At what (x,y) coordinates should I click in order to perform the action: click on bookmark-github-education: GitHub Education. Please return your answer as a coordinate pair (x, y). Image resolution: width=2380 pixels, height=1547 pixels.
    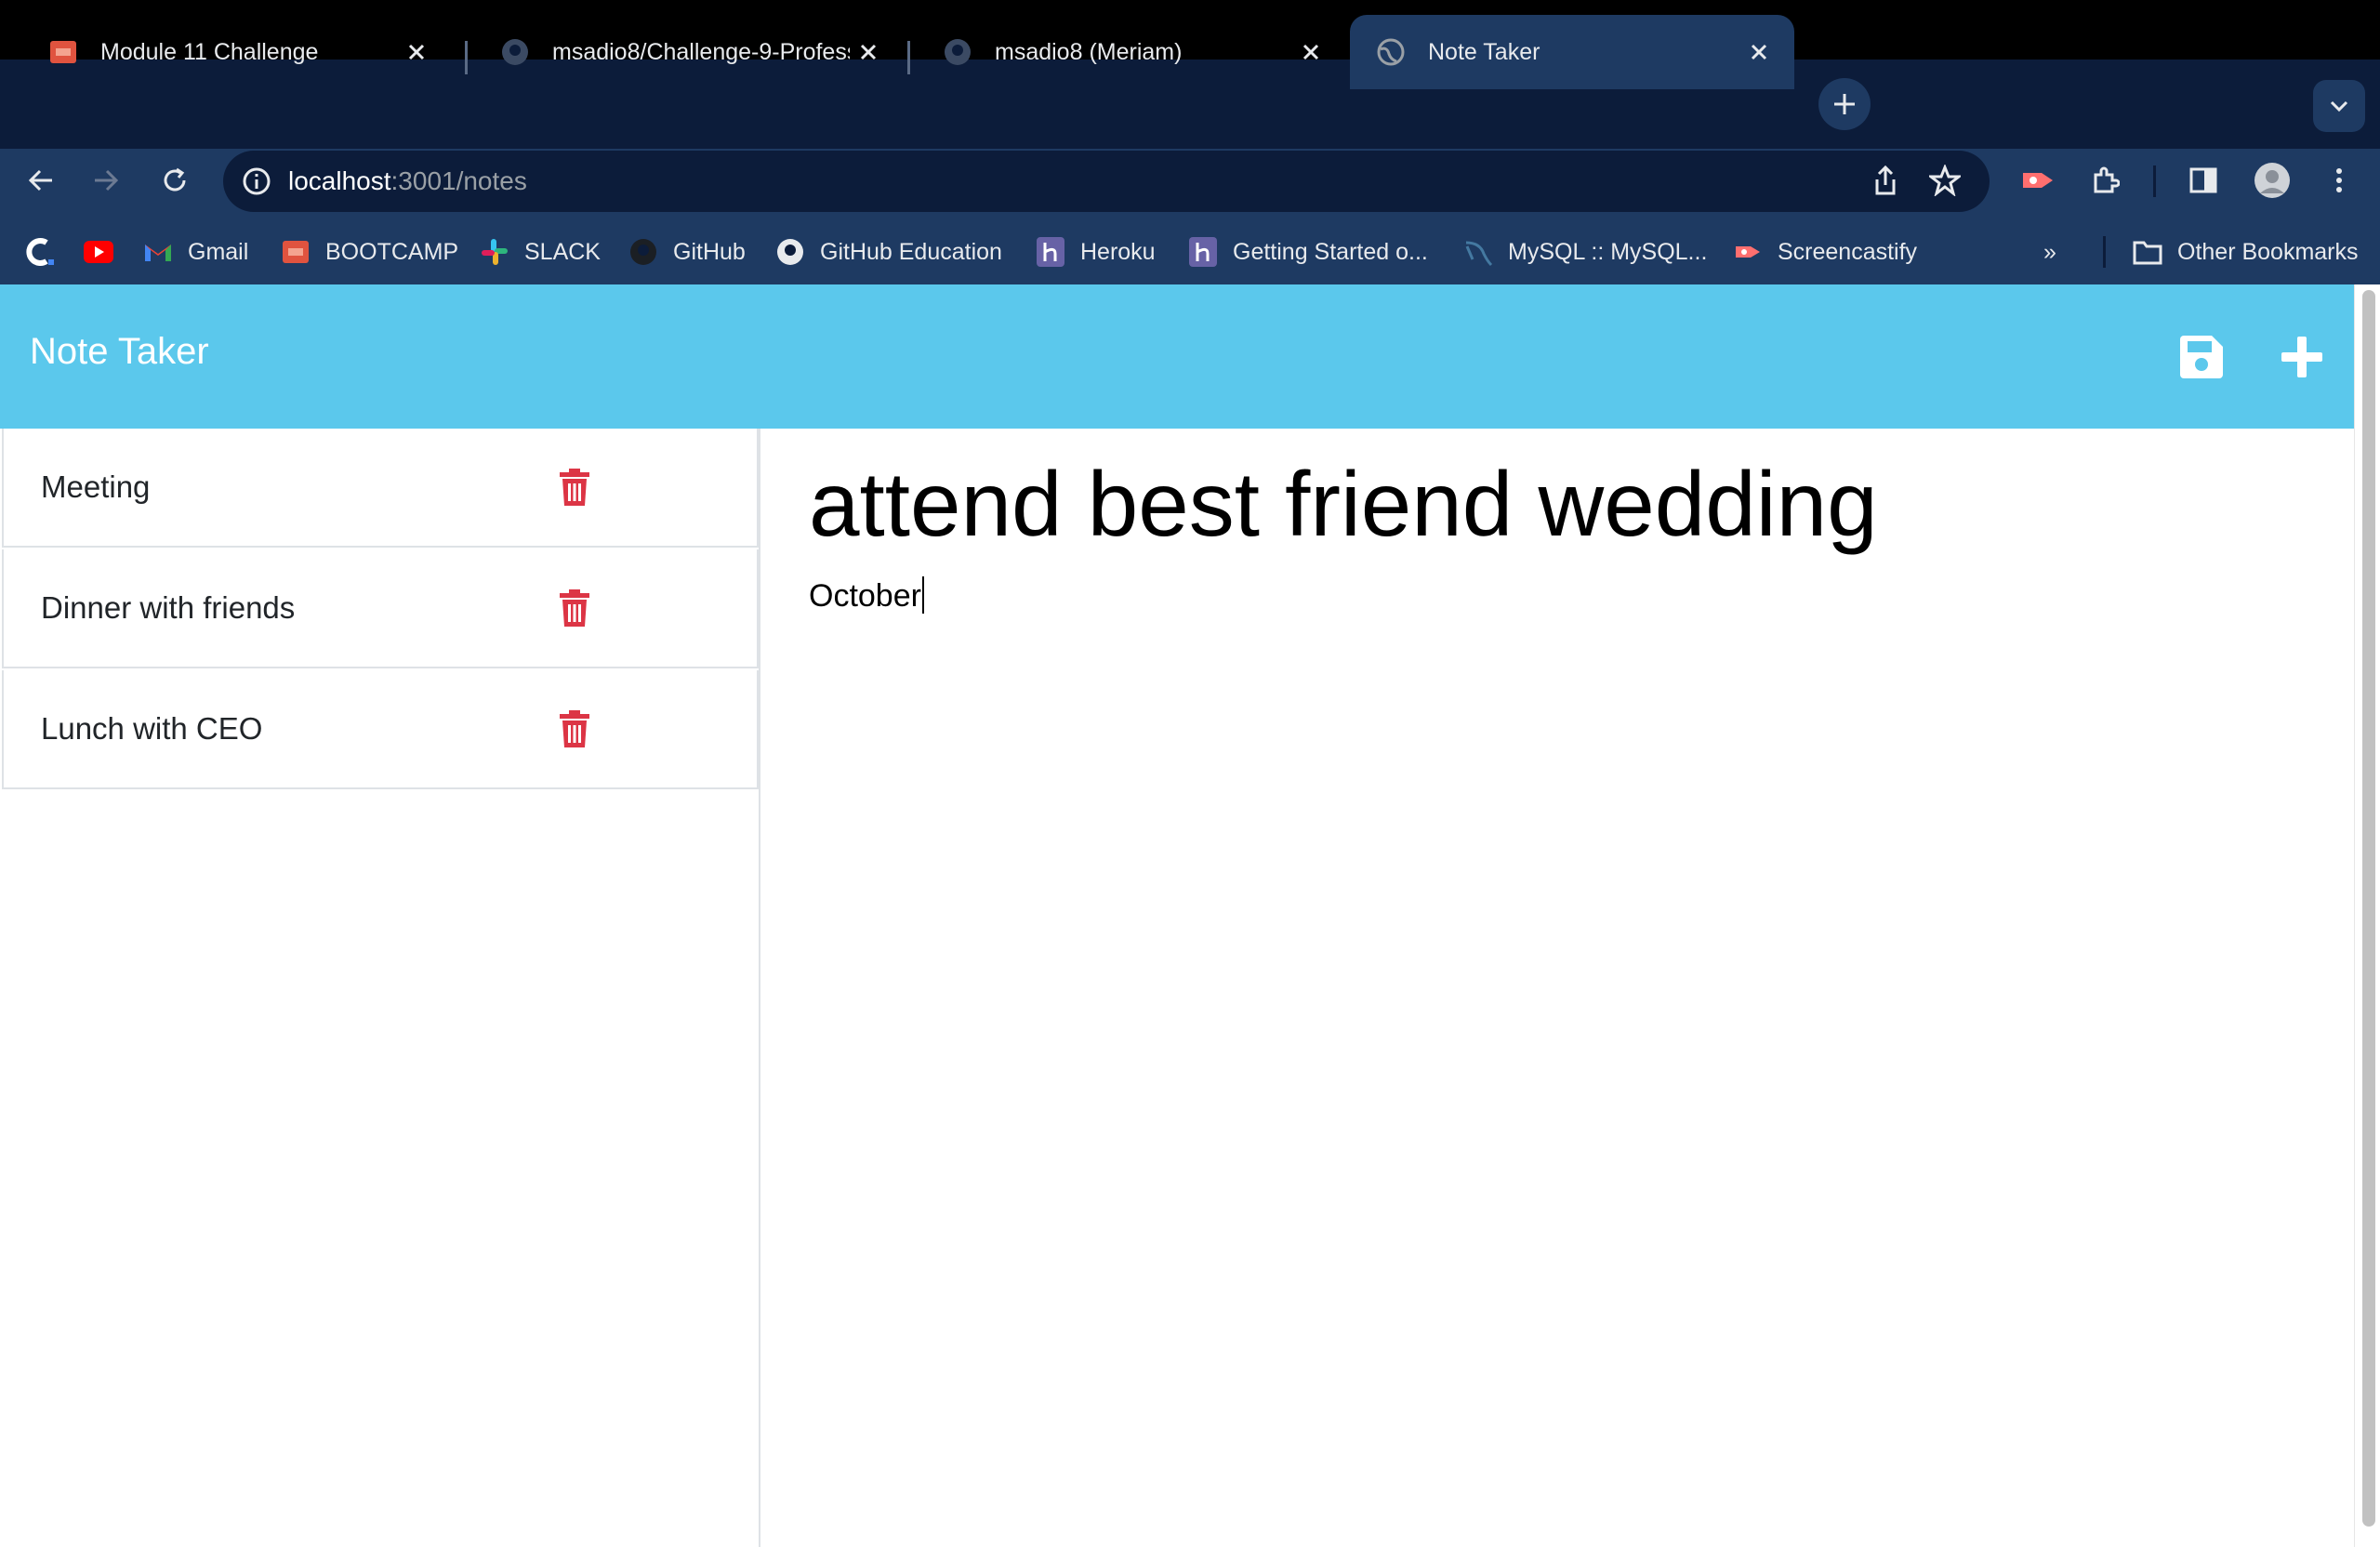
    Looking at the image, I should click on (888, 252).